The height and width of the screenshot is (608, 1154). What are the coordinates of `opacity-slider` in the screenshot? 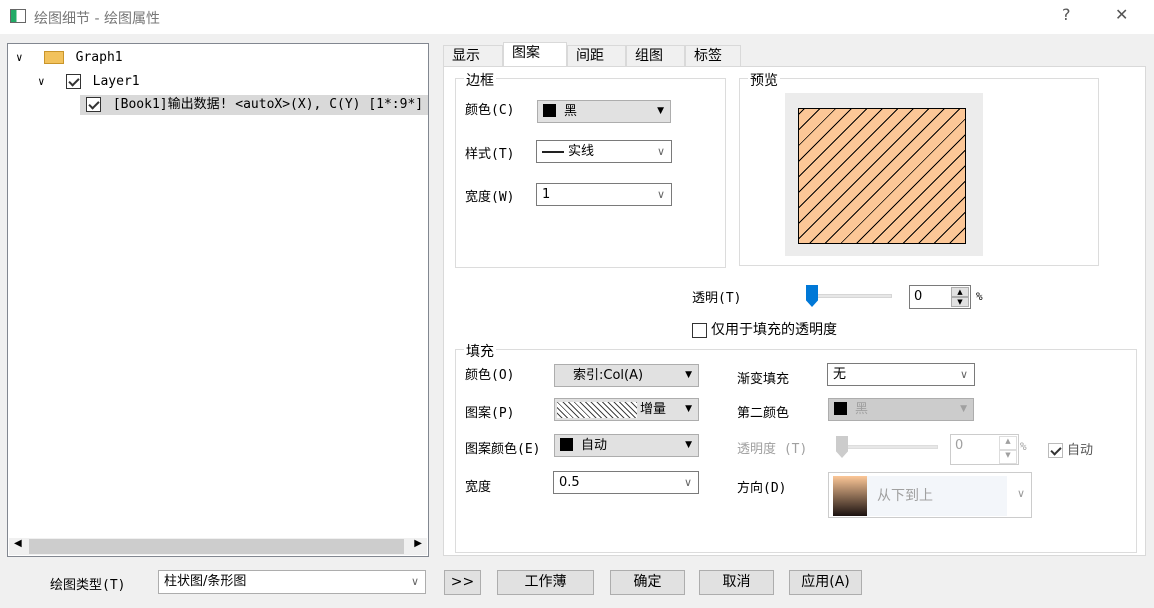 It's located at (888, 447).